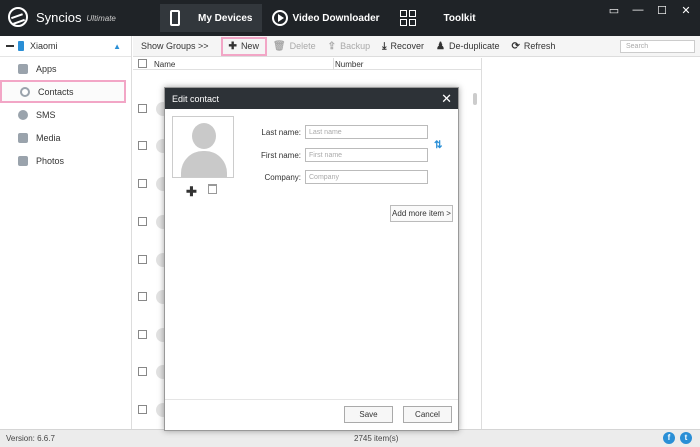 The width and height of the screenshot is (700, 447). Describe the element at coordinates (46, 114) in the screenshot. I see `sidebar-item-label: SMS` at that location.